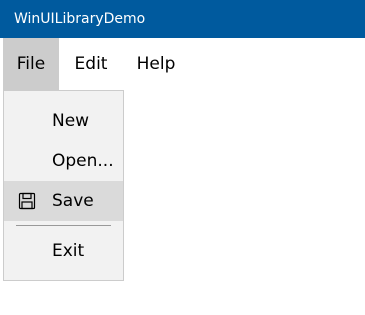 This screenshot has width=365, height=315. Describe the element at coordinates (80, 19) in the screenshot. I see `window-title: WinUILibraryDemo` at that location.